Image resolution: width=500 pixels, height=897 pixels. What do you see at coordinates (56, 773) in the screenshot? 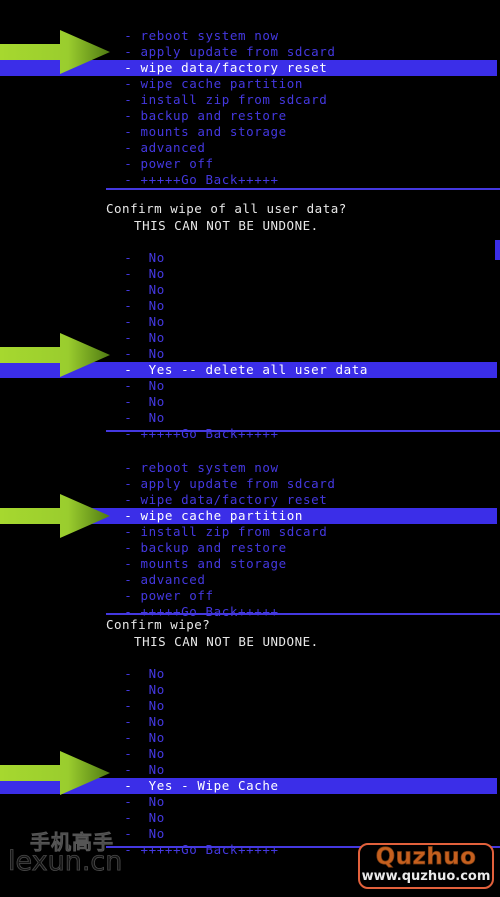
I see `arrow-yes-wipe-cache` at bounding box center [56, 773].